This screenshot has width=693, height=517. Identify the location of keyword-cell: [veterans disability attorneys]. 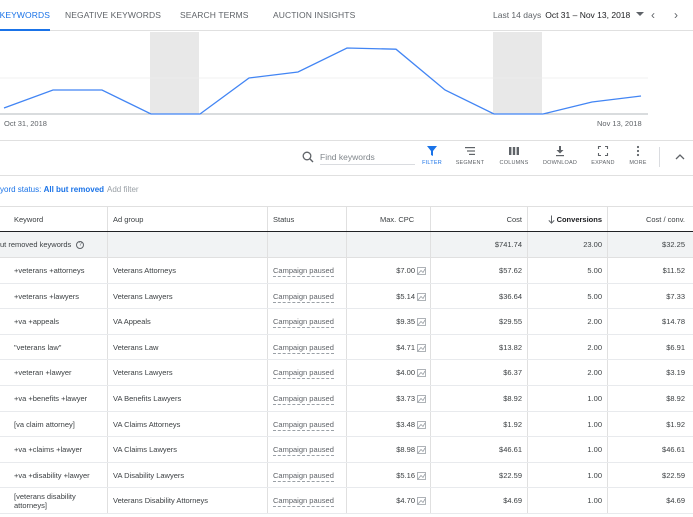
(59, 500).